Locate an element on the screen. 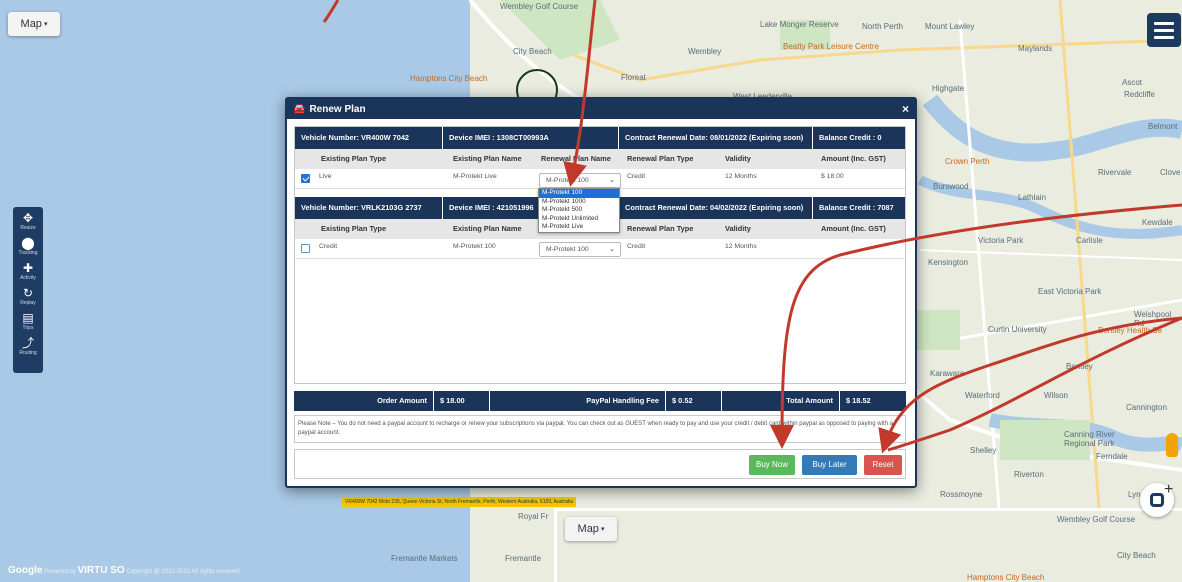 The image size is (1182, 582). map-label-riverton: Riverton is located at coordinates (1029, 474).